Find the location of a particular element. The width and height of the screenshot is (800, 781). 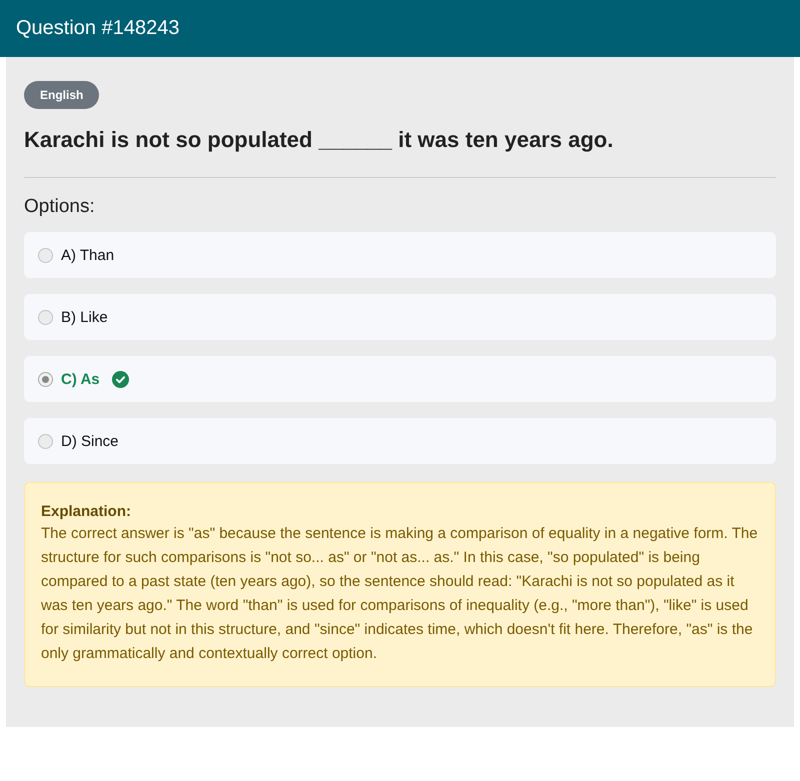

question-title: Question #148243 is located at coordinates (98, 28).